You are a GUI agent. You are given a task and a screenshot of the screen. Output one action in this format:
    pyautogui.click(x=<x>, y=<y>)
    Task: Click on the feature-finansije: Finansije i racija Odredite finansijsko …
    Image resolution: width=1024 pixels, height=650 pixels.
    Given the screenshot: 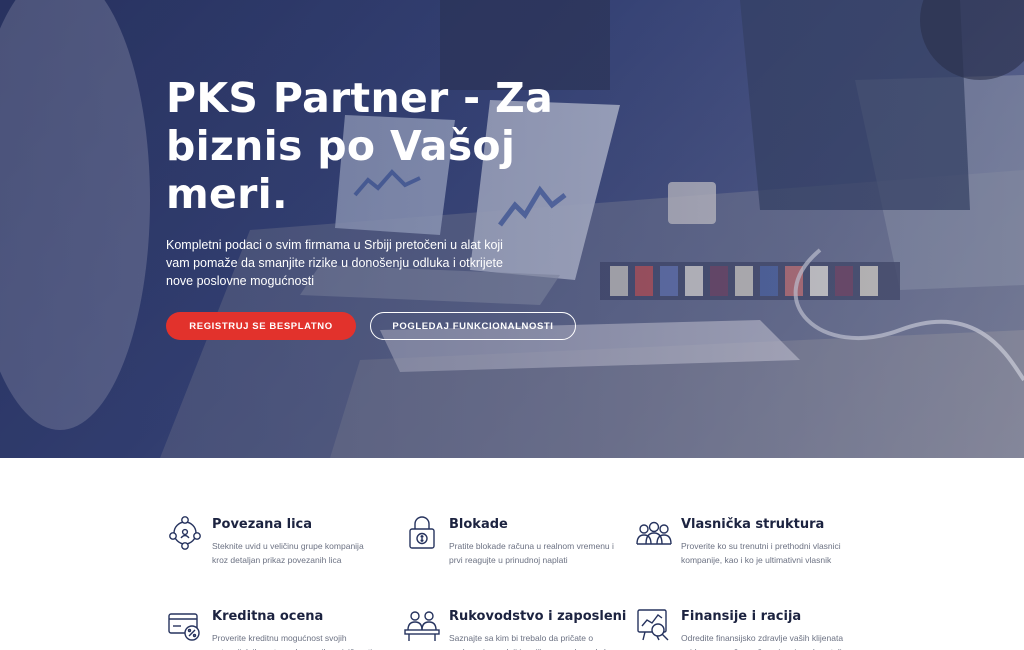 What is the action you would take?
    pyautogui.click(x=745, y=629)
    